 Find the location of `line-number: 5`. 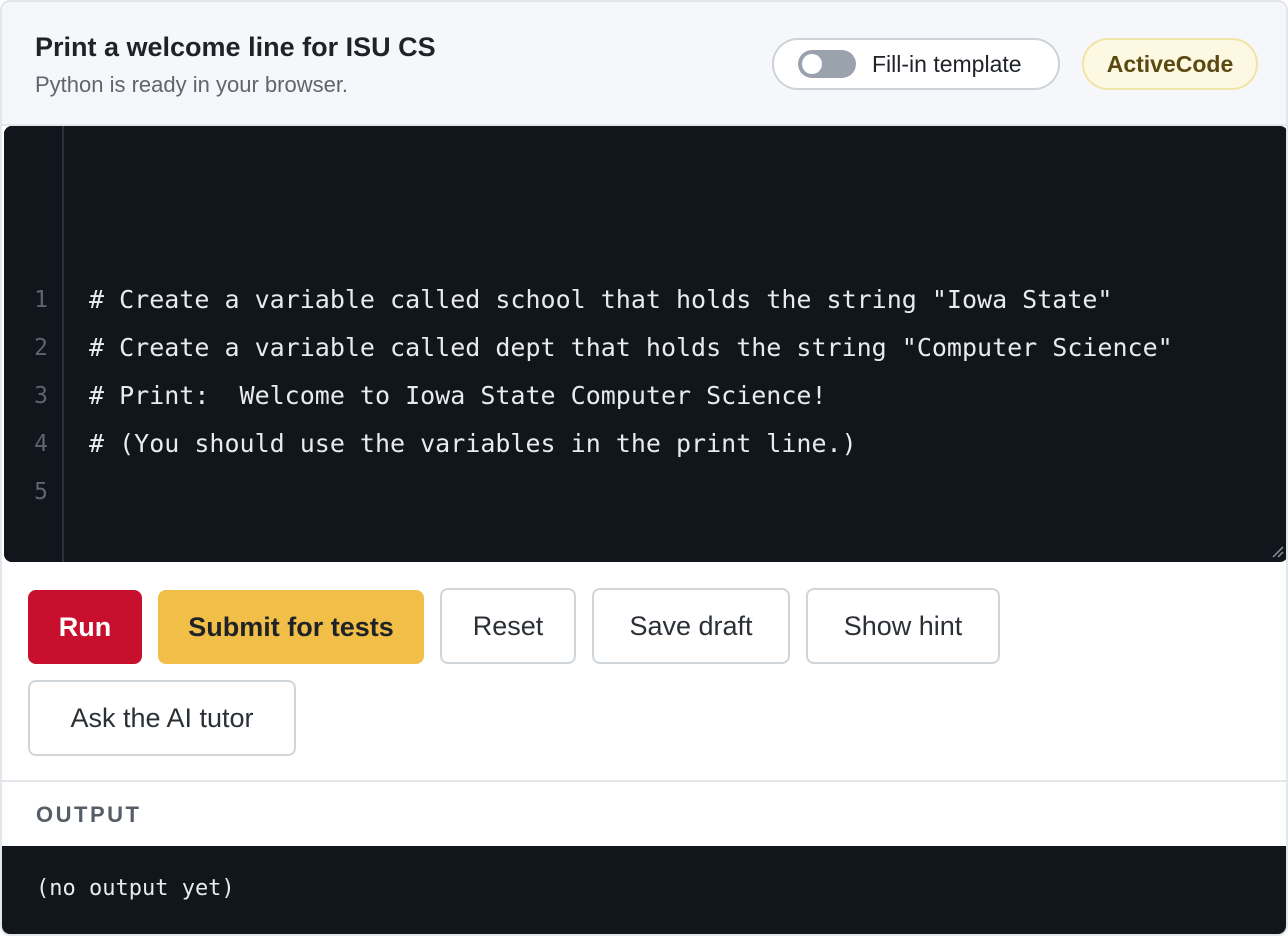

line-number: 5 is located at coordinates (41, 492).